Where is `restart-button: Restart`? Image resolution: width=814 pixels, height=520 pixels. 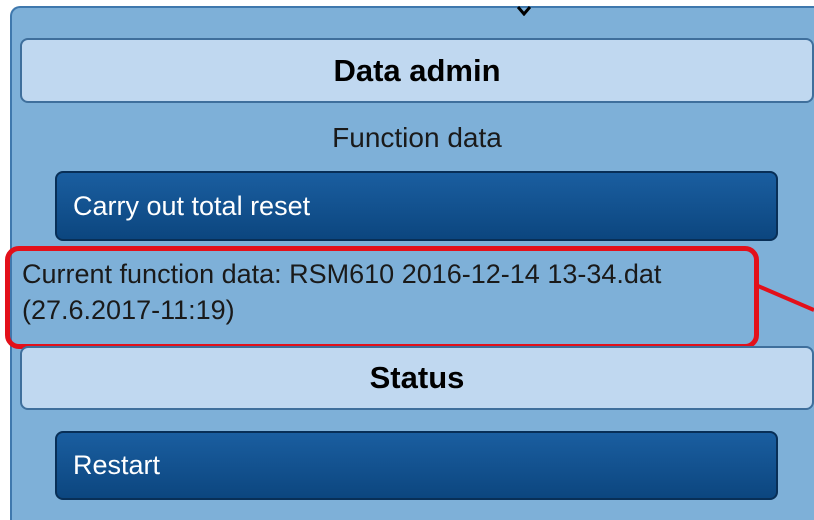
restart-button: Restart is located at coordinates (416, 465).